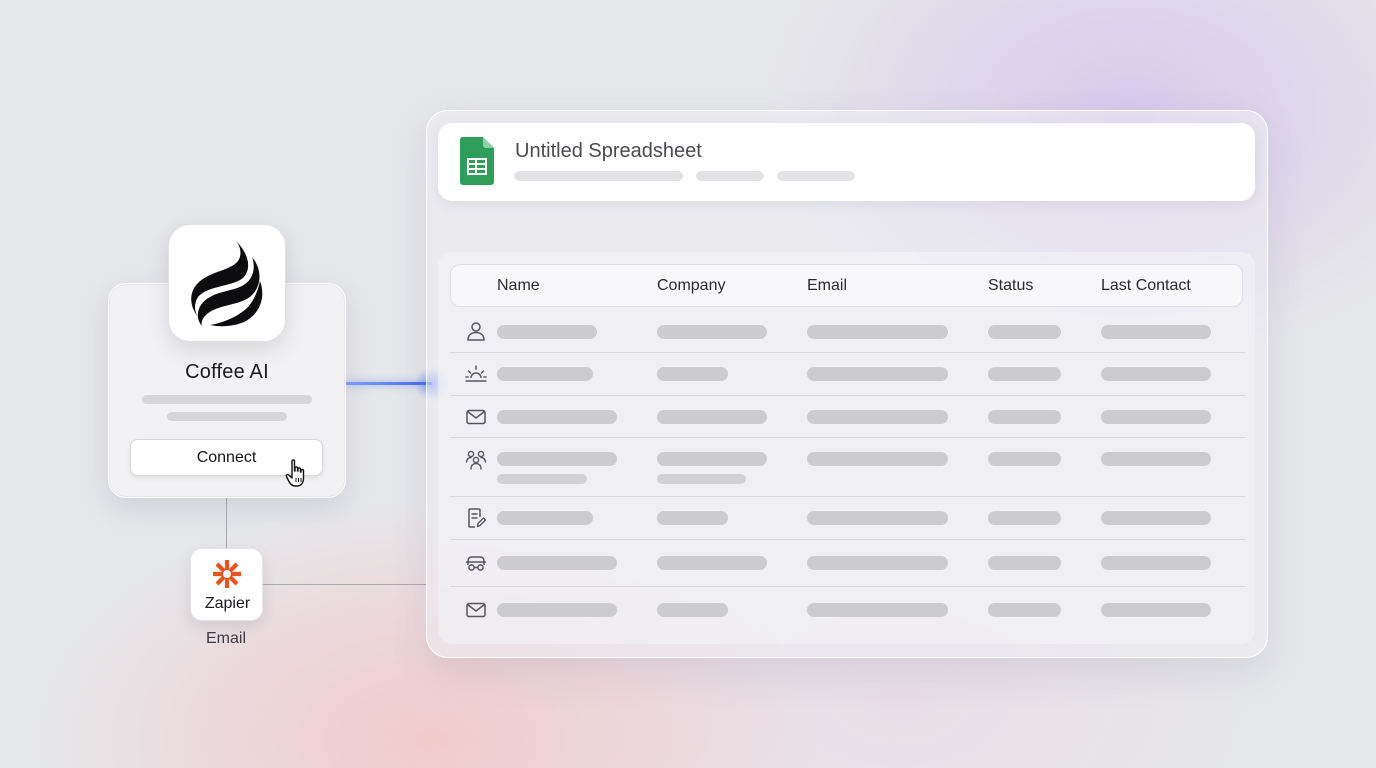 The height and width of the screenshot is (768, 1376). I want to click on sunrise-icon, so click(476, 373).